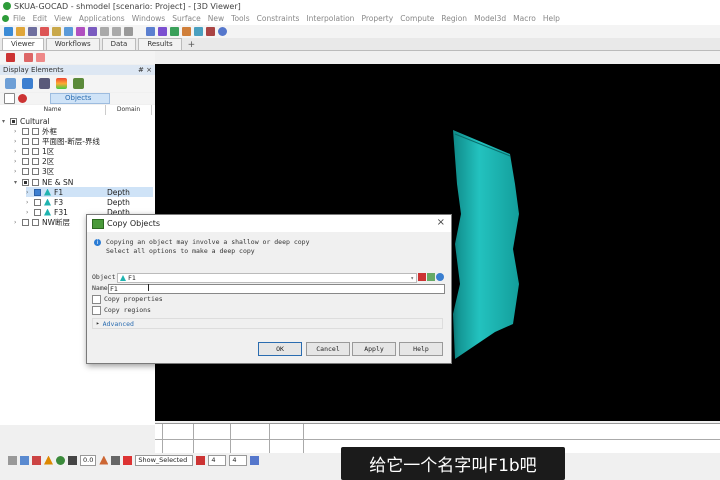 The image size is (720, 480). I want to click on tree-item-zone1: › 1区, so click(34, 151).